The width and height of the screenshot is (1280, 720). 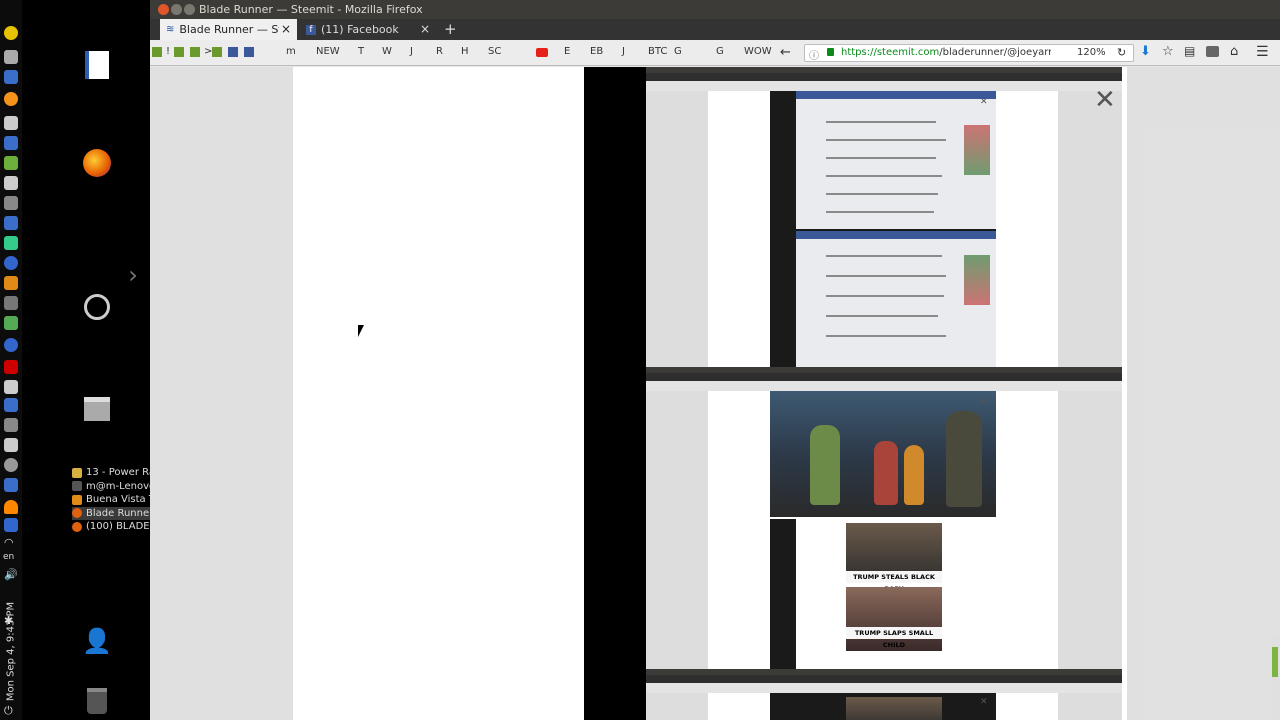 What do you see at coordinates (657, 51) in the screenshot?
I see `bookmark: BTC` at bounding box center [657, 51].